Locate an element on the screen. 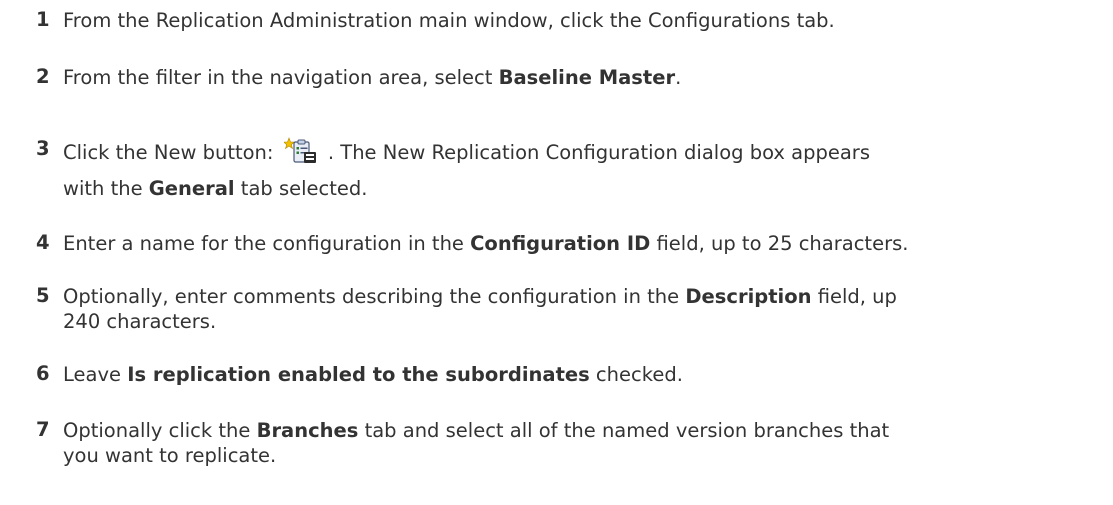 This screenshot has width=1113, height=505. step-number: 1 is located at coordinates (43, 19).